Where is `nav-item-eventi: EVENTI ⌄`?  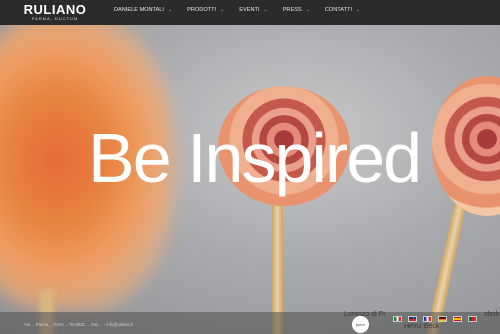 nav-item-eventi: EVENTI ⌄ is located at coordinates (253, 12).